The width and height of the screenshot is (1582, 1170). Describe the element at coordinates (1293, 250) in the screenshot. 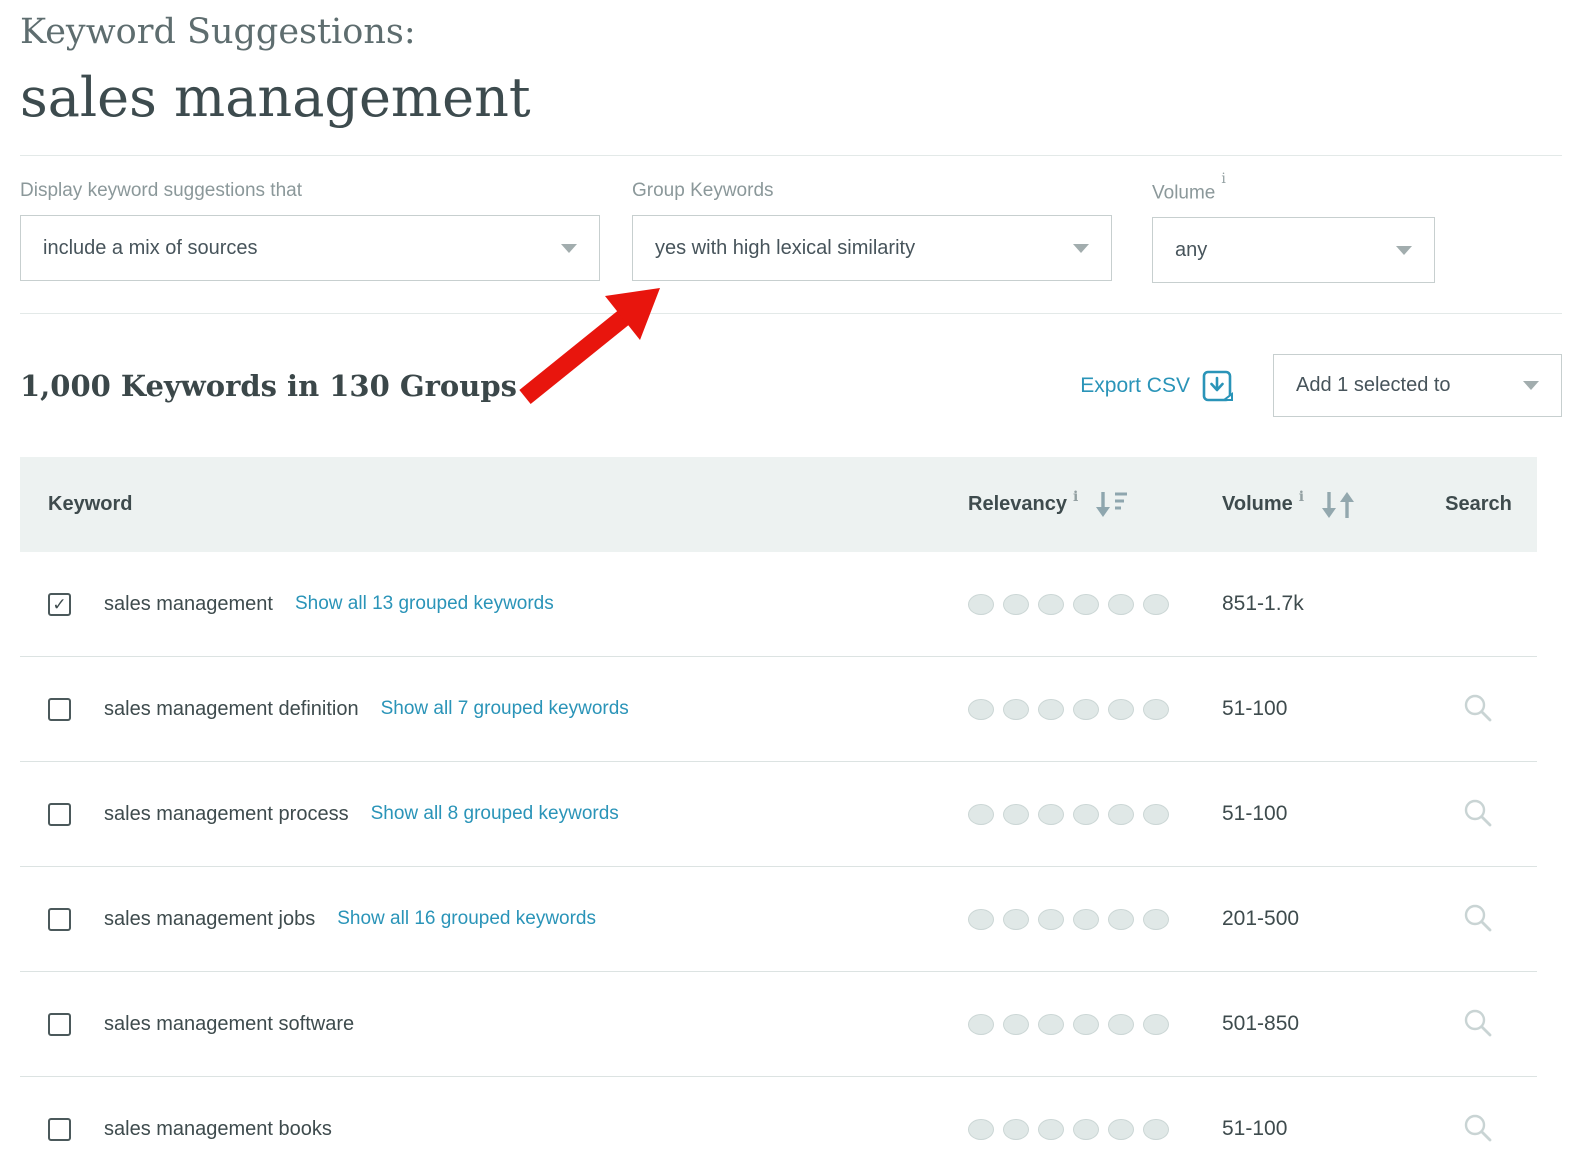

I see `volume-filter-select: any` at that location.